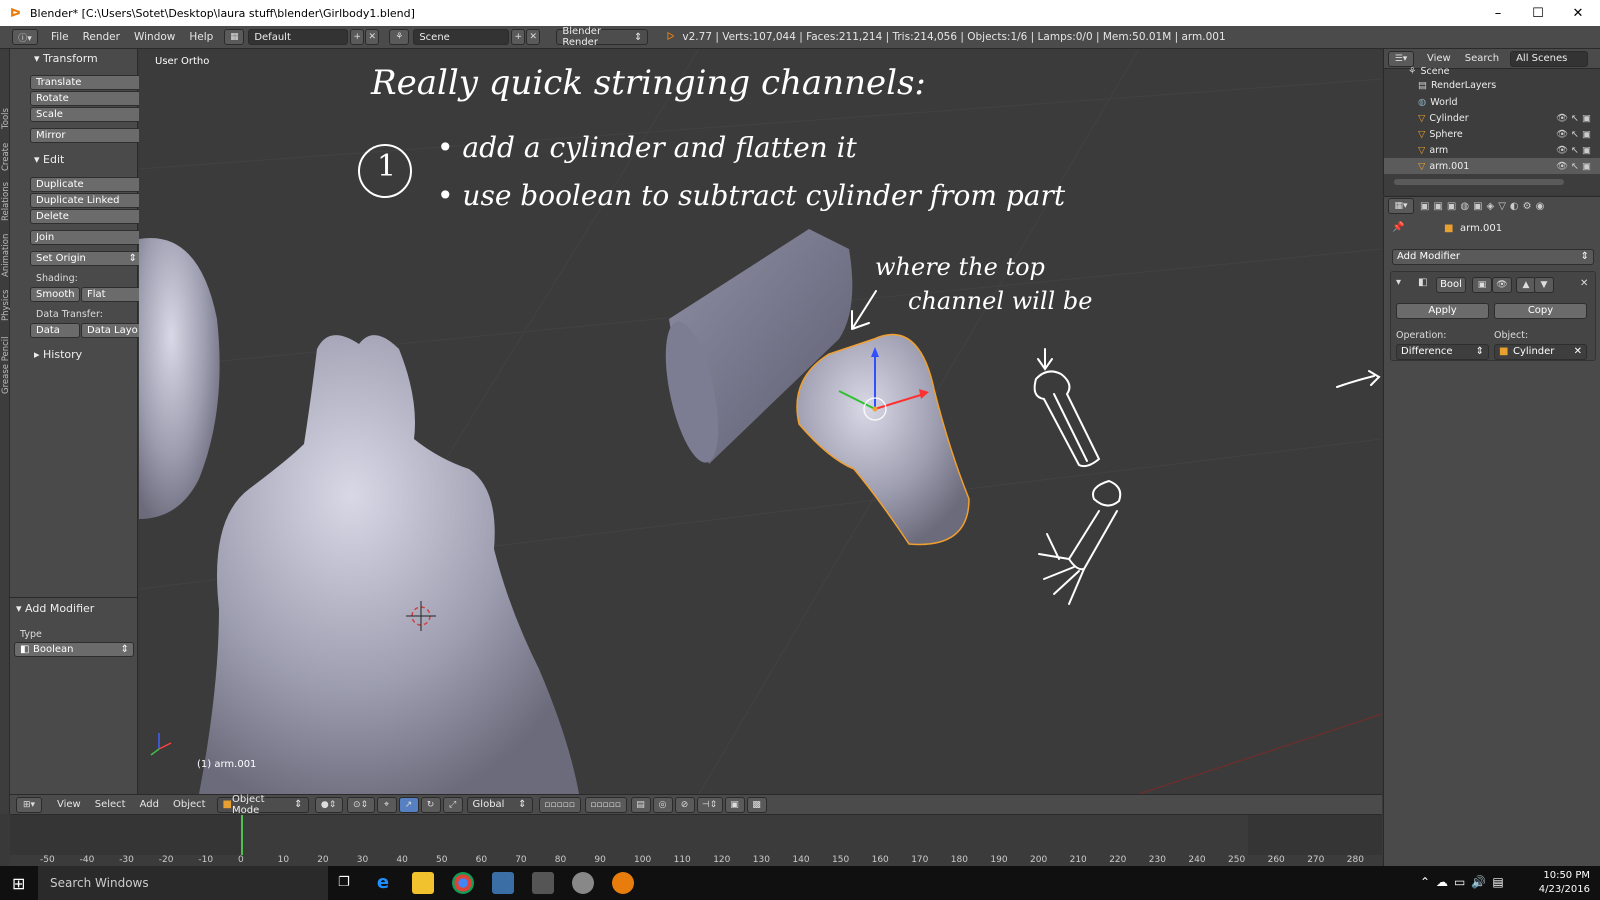  Describe the element at coordinates (1451, 285) in the screenshot. I see `modifier-name-field: Bool` at that location.